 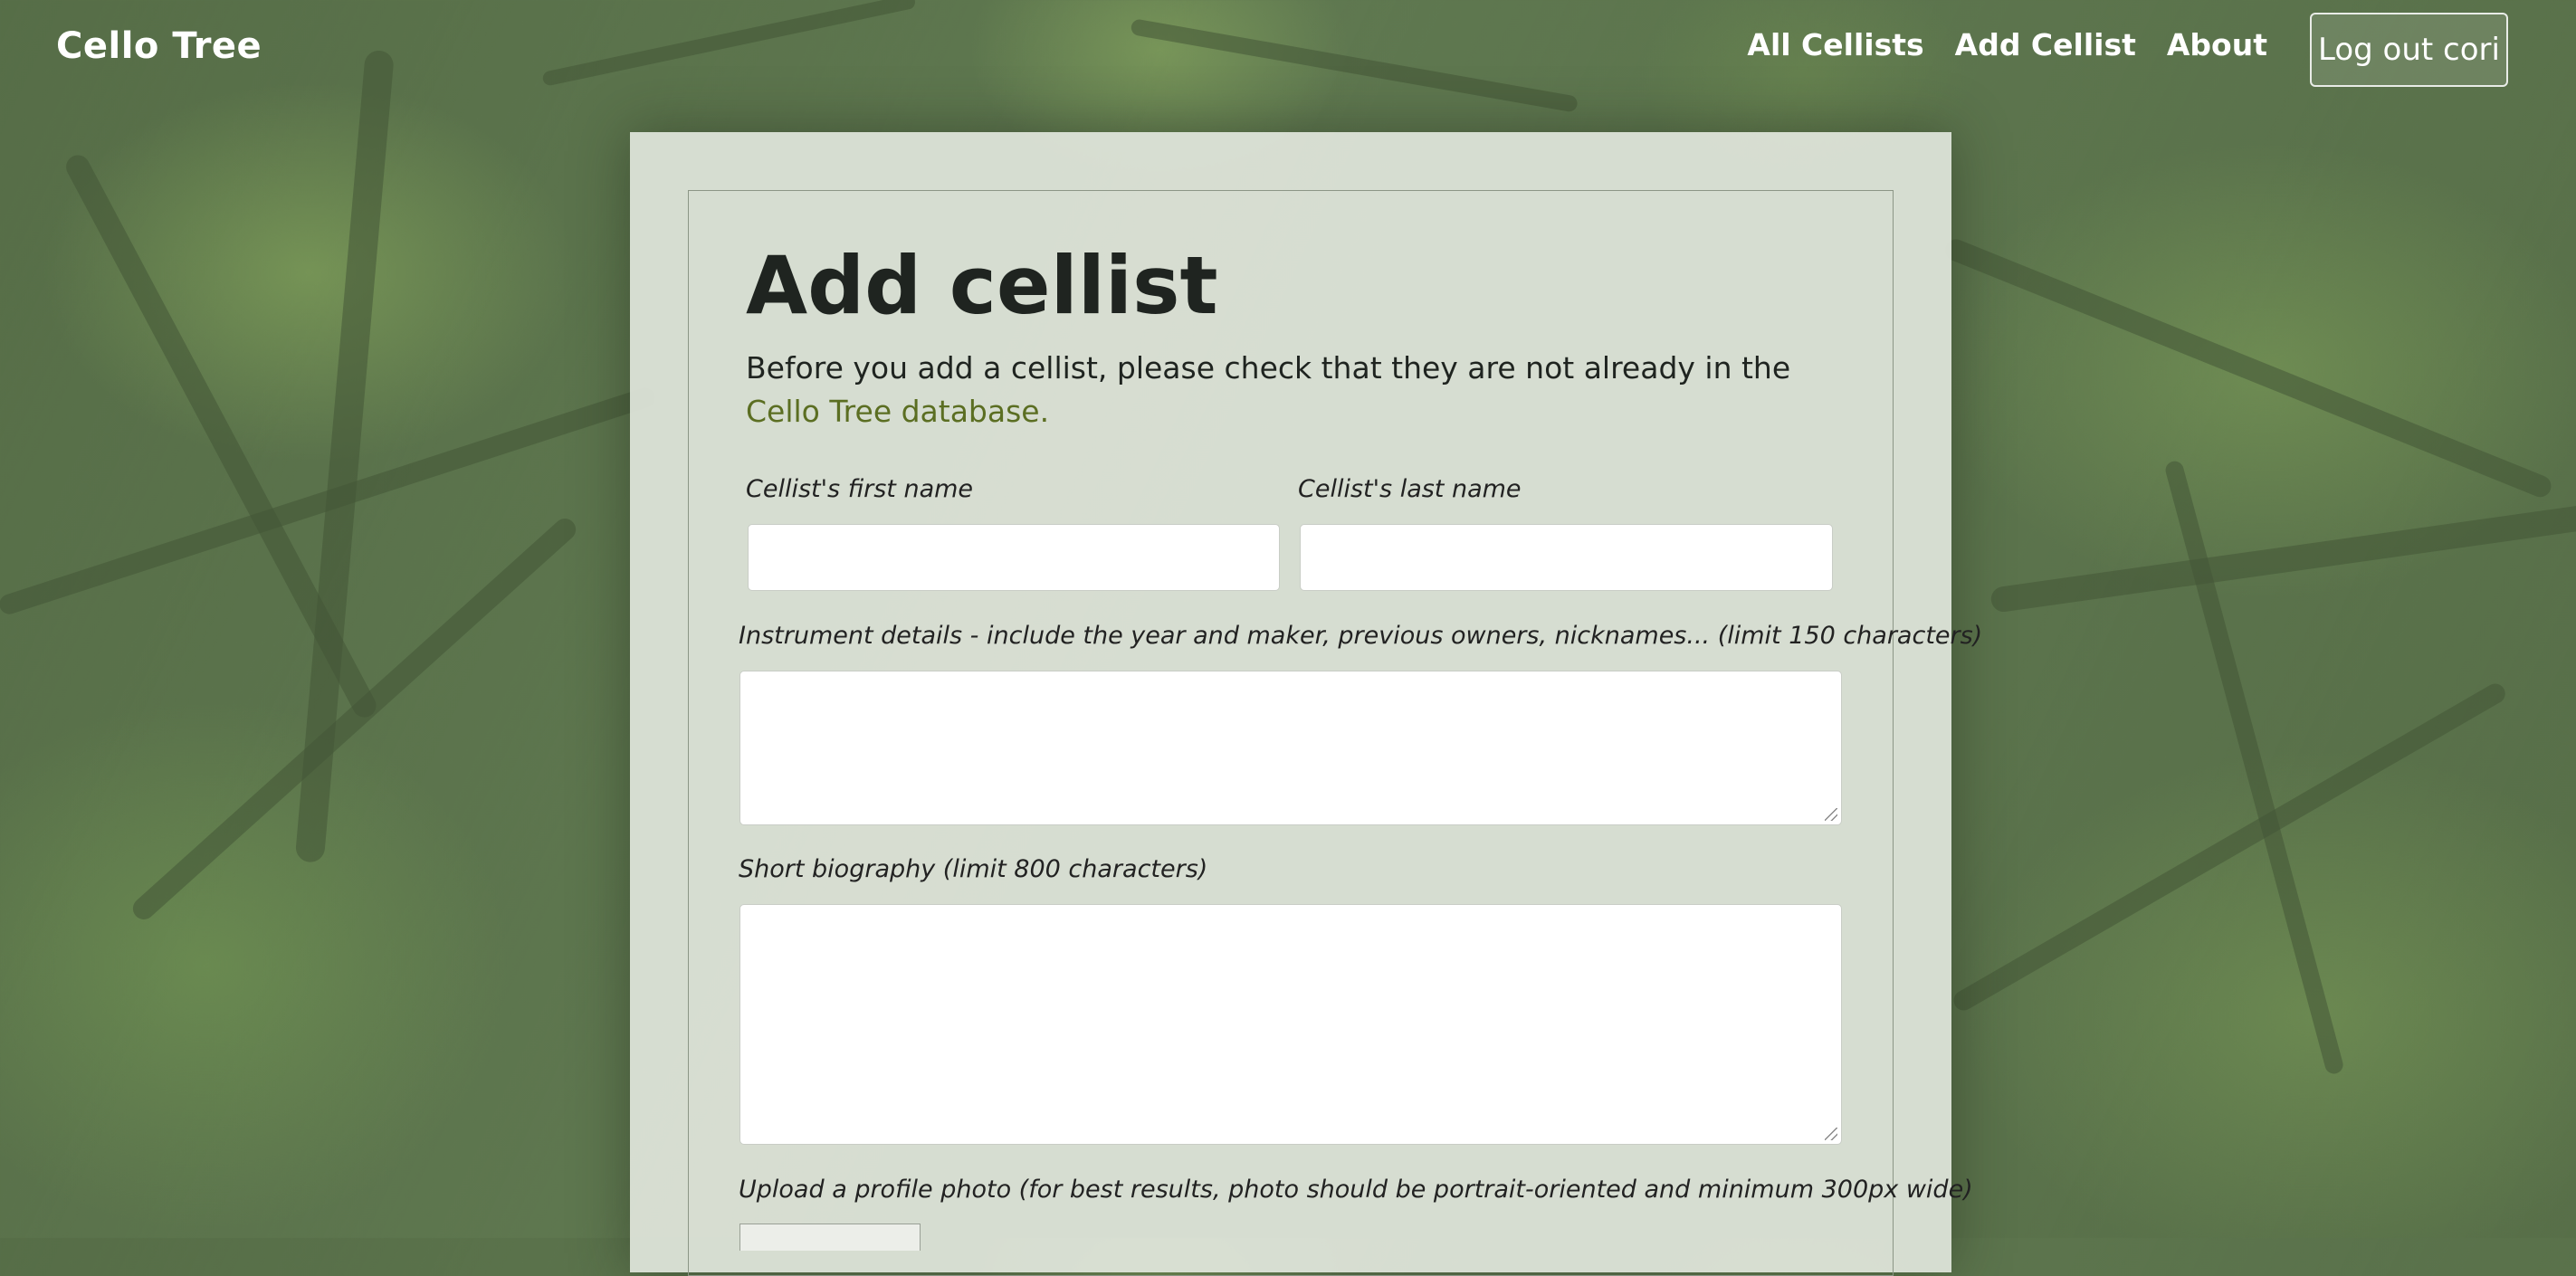 What do you see at coordinates (1566, 557) in the screenshot?
I see `last-name-field` at bounding box center [1566, 557].